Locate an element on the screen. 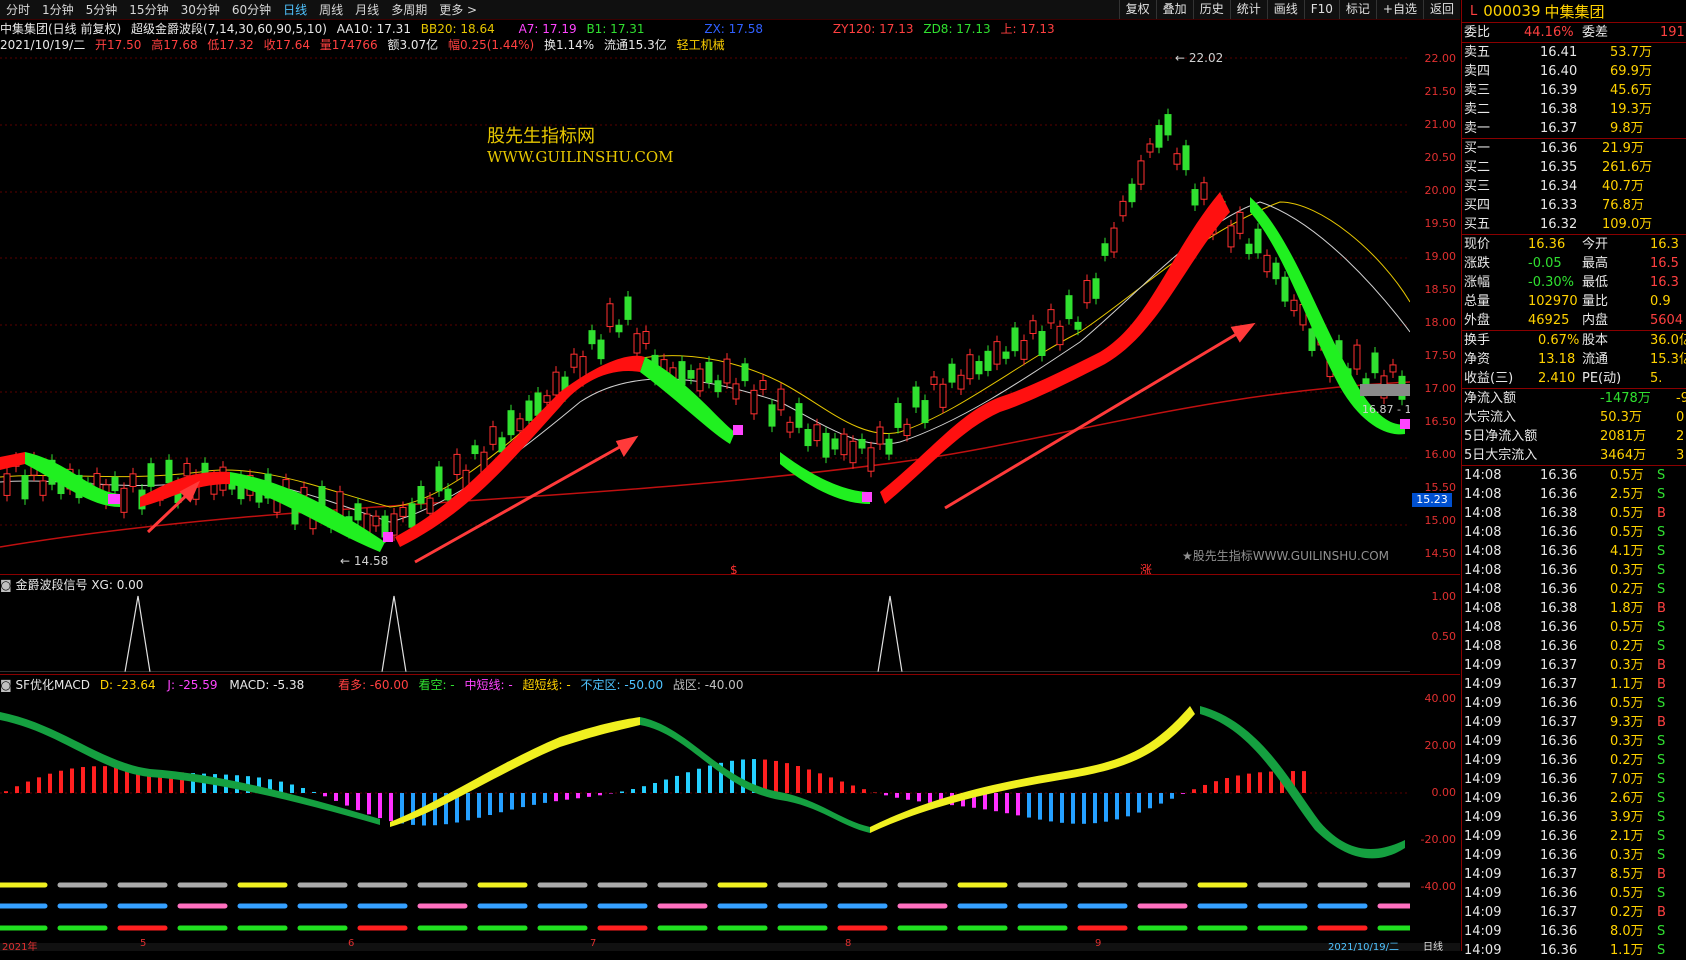 The height and width of the screenshot is (960, 1686). macd-d: D: -23.64 is located at coordinates (127, 685).